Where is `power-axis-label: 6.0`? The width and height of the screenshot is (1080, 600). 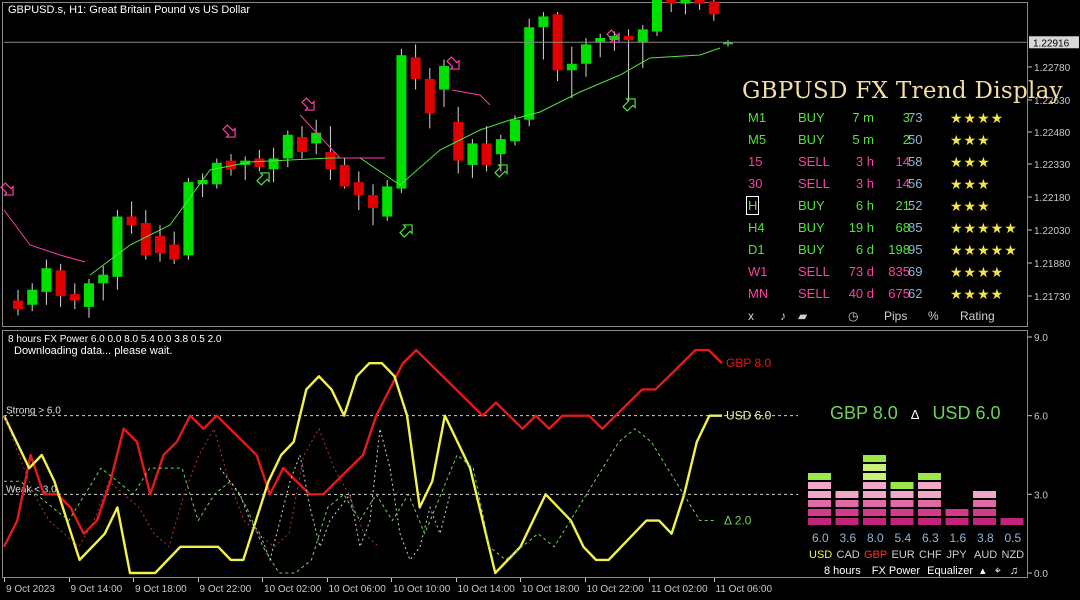 power-axis-label: 6.0 is located at coordinates (1041, 417).